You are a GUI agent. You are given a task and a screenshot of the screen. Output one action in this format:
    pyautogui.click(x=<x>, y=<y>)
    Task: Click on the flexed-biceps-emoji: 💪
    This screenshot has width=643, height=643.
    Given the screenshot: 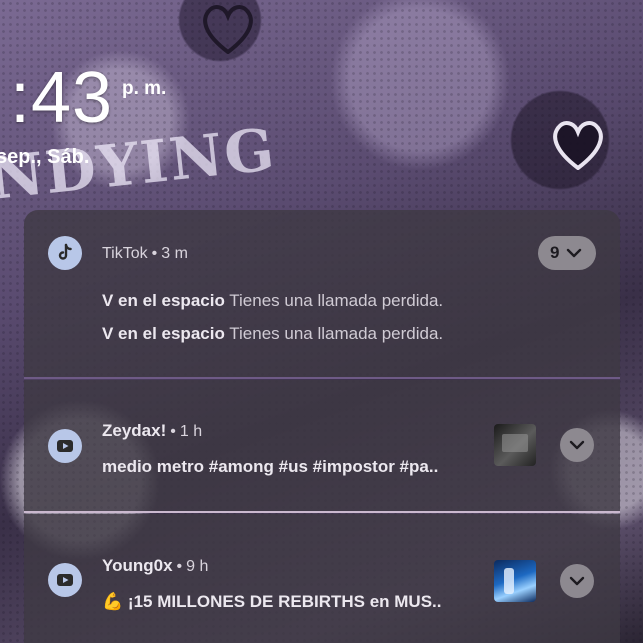 What is the action you would take?
    pyautogui.click(x=113, y=601)
    